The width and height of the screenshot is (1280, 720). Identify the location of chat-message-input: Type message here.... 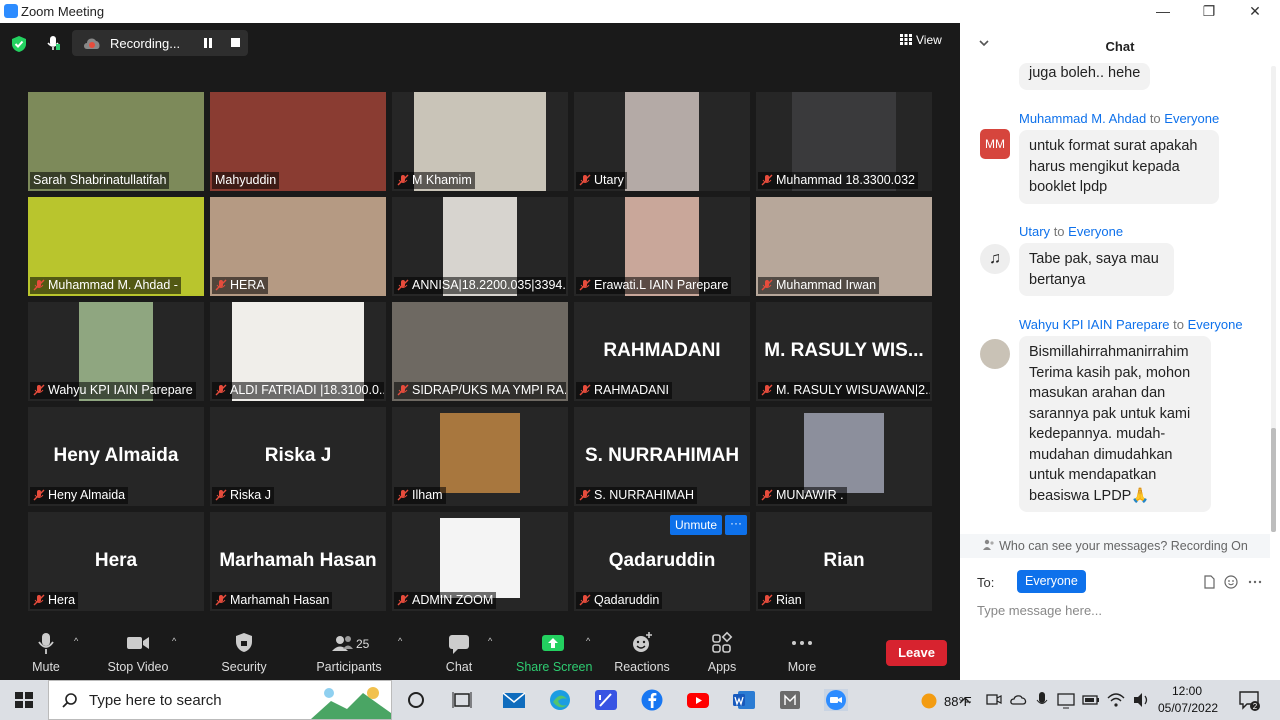
(1039, 610).